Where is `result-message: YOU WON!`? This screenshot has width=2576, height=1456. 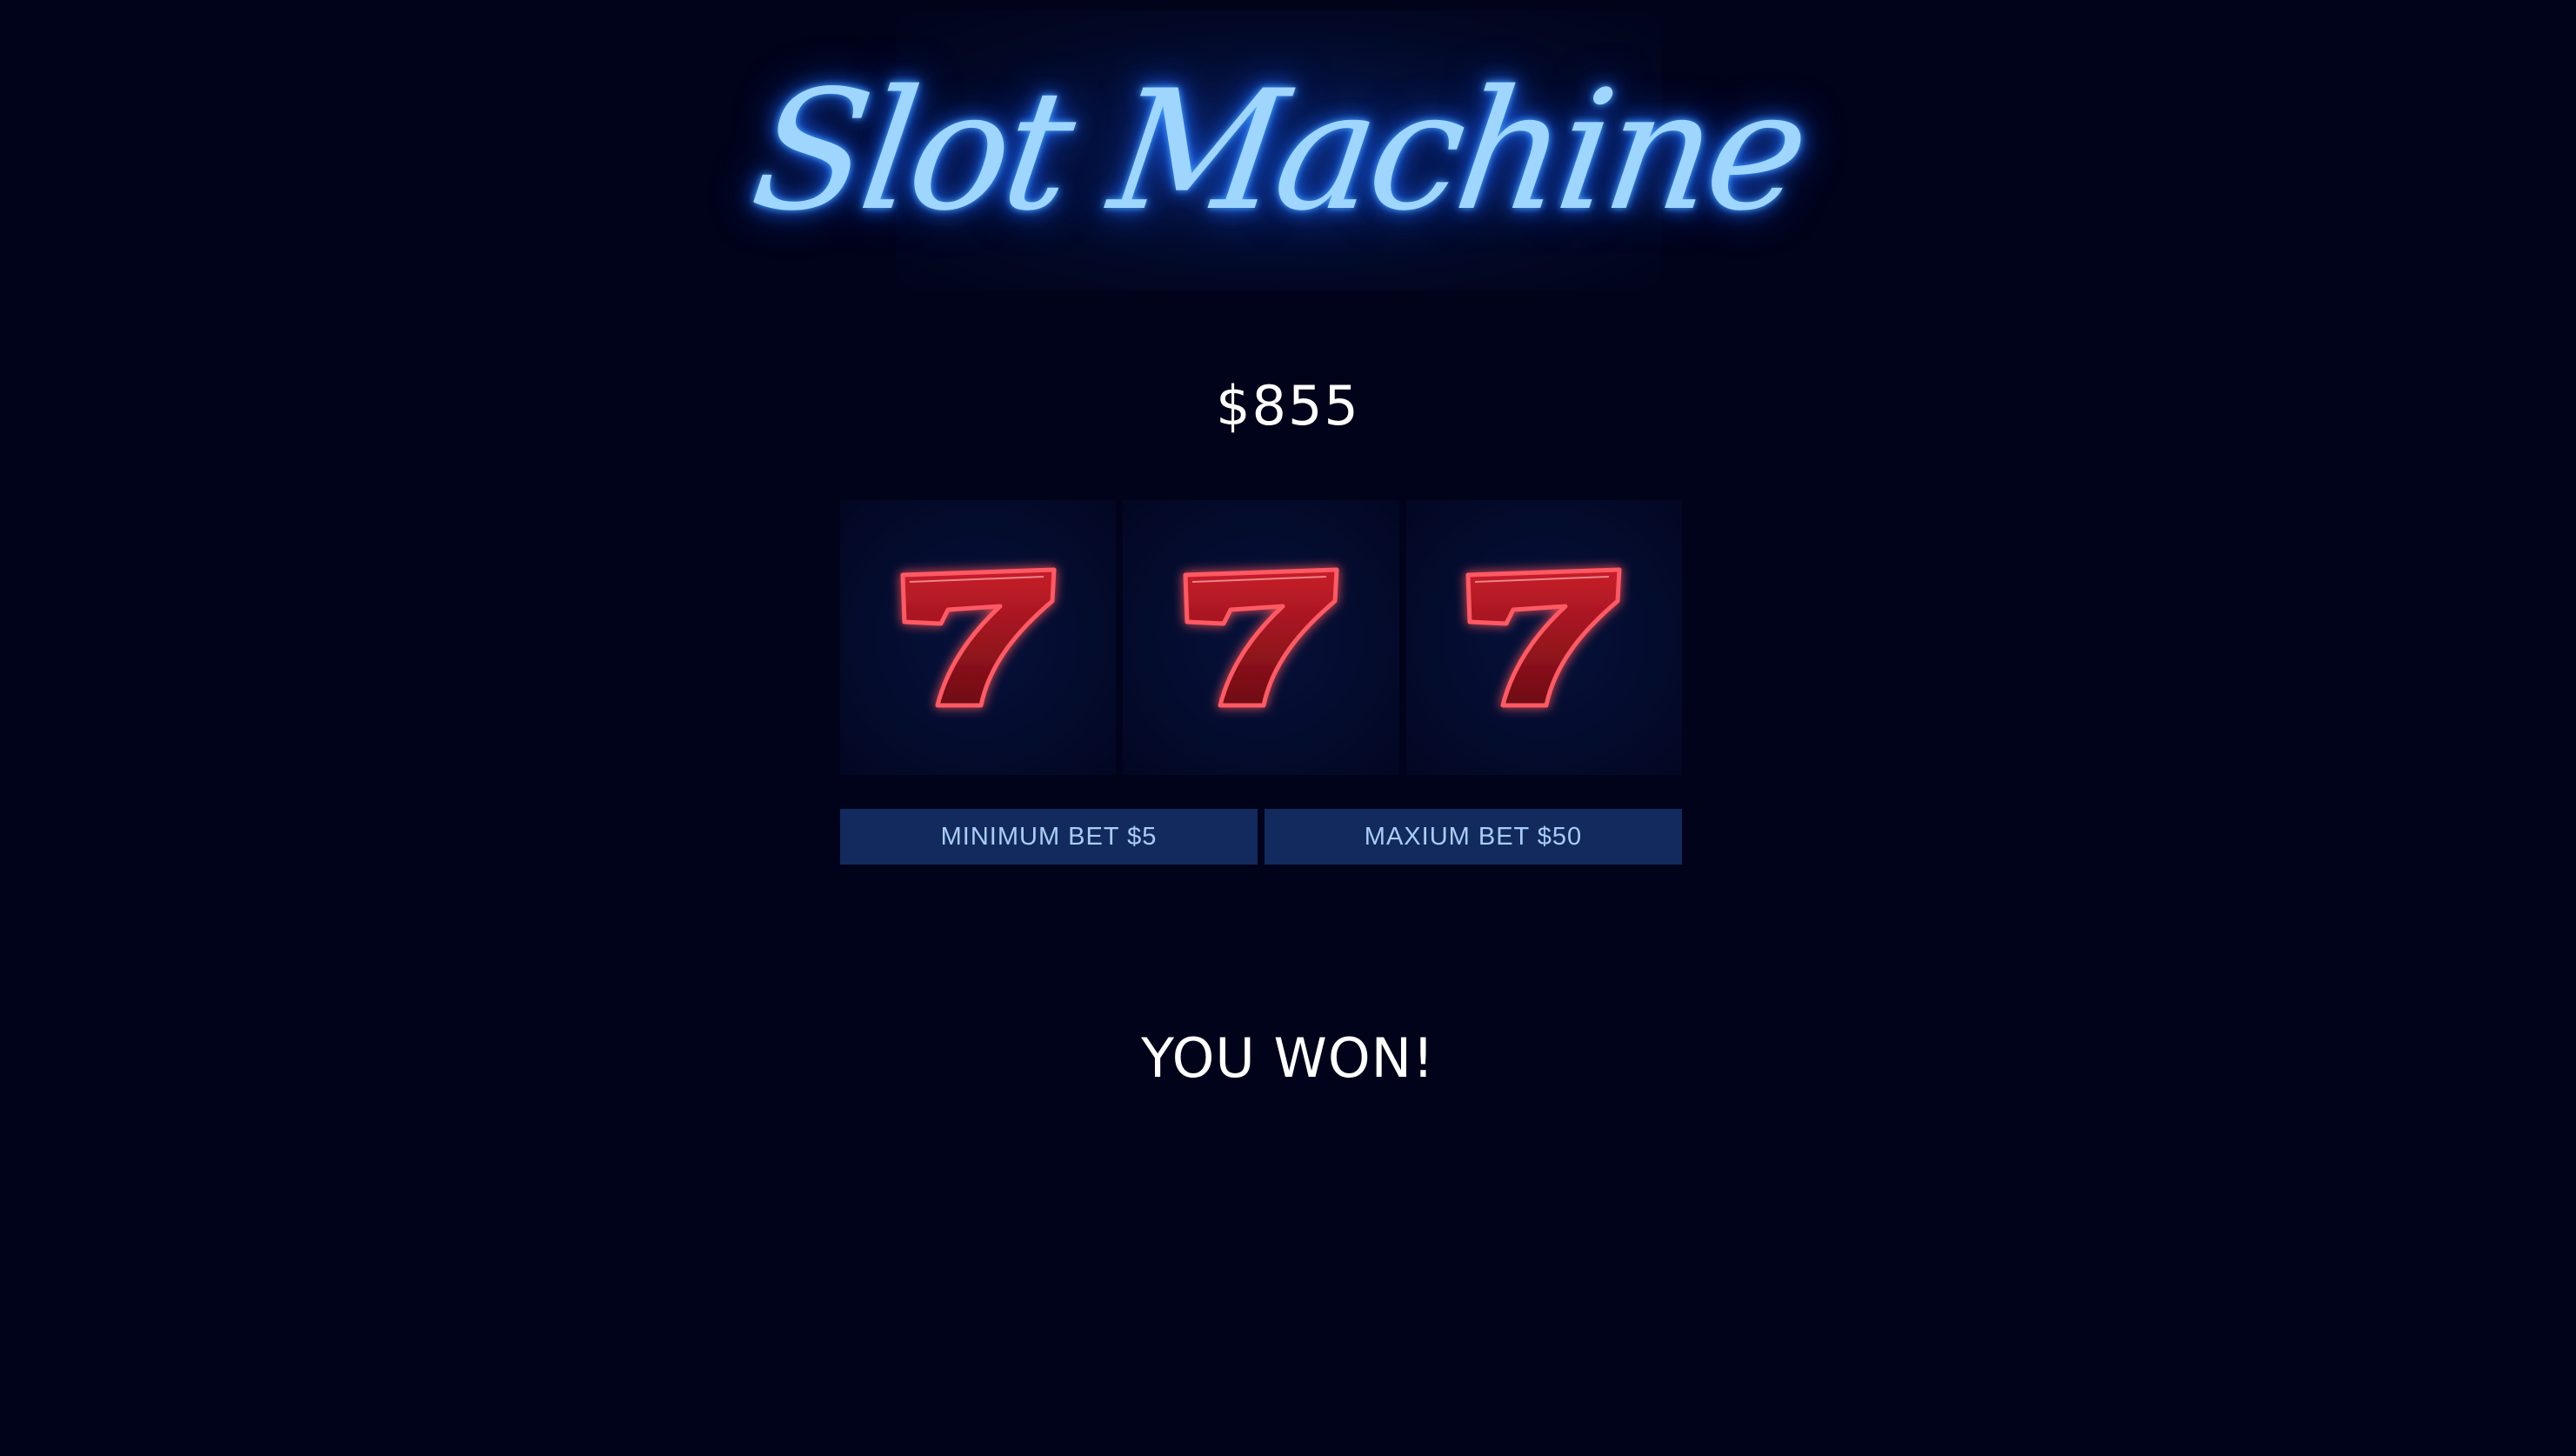 result-message: YOU WON! is located at coordinates (1288, 1058).